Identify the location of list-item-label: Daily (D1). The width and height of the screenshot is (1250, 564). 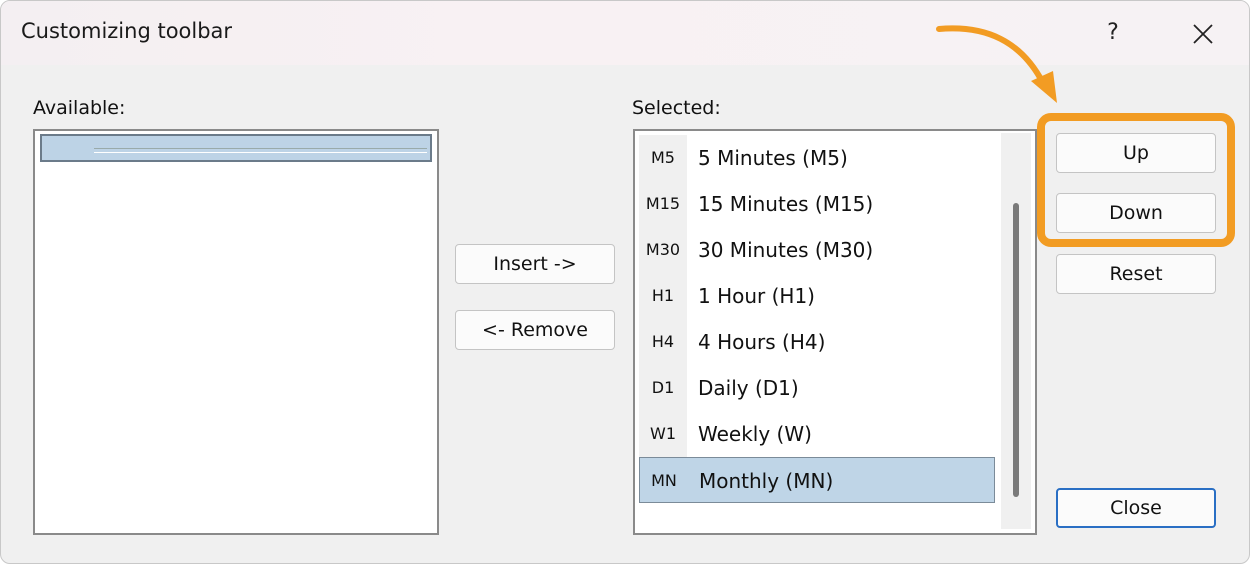
(748, 388).